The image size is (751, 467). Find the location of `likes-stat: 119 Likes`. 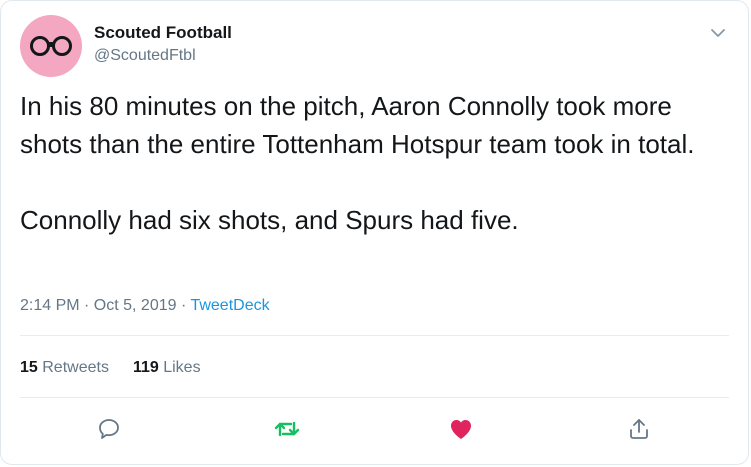

likes-stat: 119 Likes is located at coordinates (167, 368).